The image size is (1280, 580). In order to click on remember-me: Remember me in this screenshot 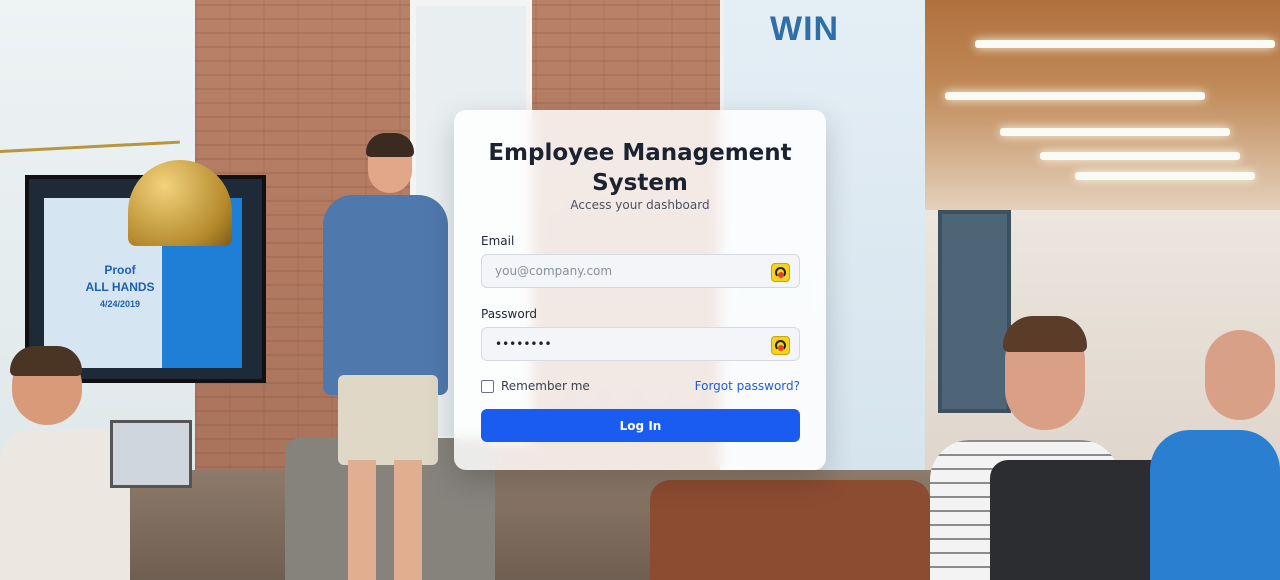, I will do `click(535, 386)`.